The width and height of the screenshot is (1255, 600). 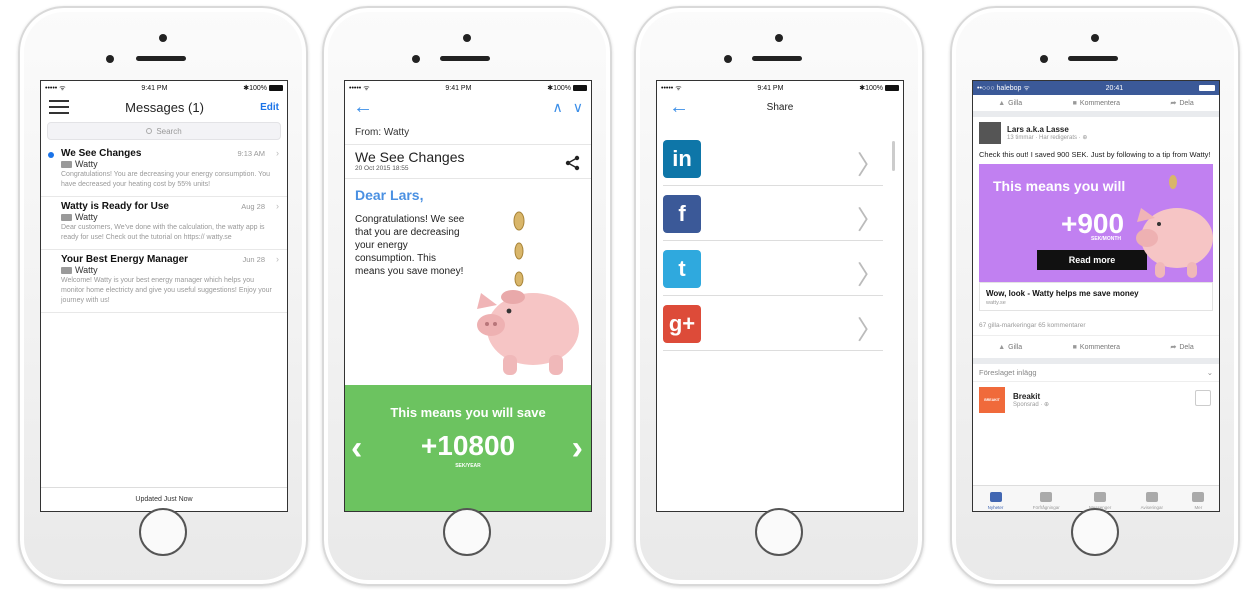 I want to click on tab-nyheter: Nyheter, so click(x=995, y=501).